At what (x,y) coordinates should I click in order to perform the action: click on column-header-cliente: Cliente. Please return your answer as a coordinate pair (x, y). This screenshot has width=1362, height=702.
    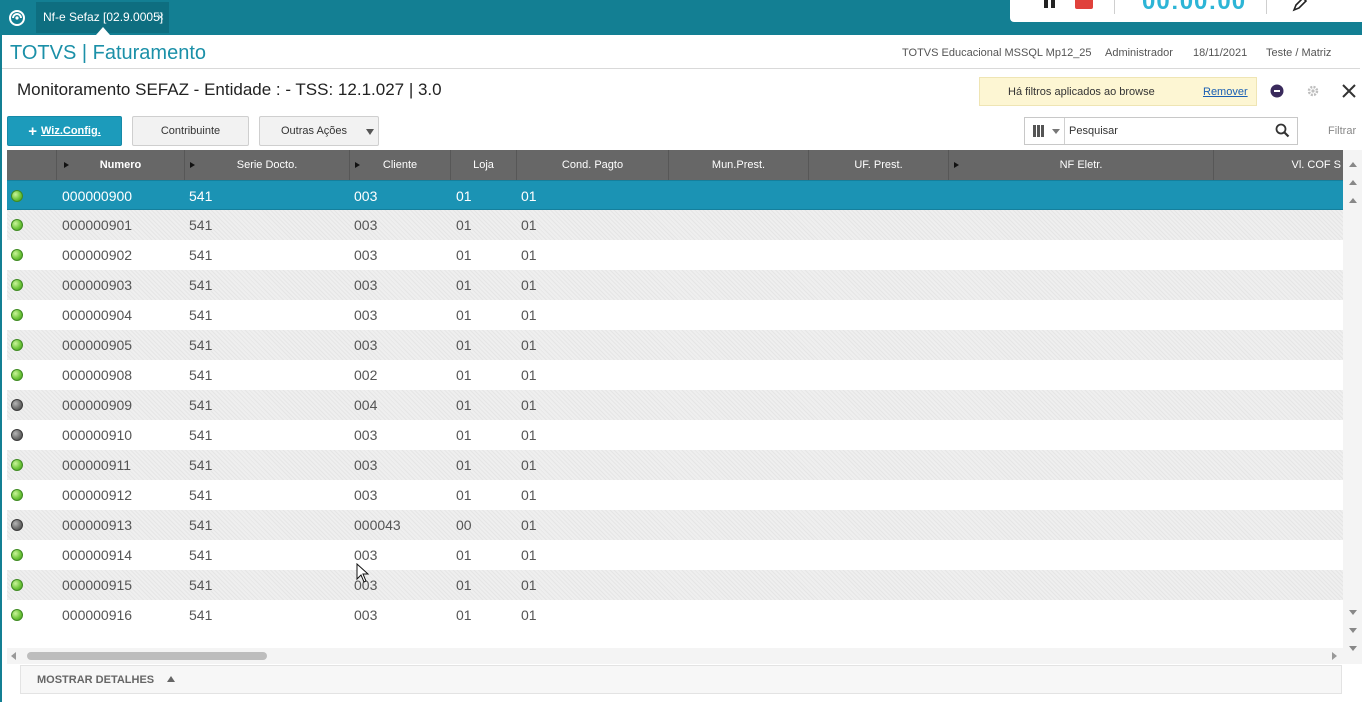
    Looking at the image, I should click on (400, 165).